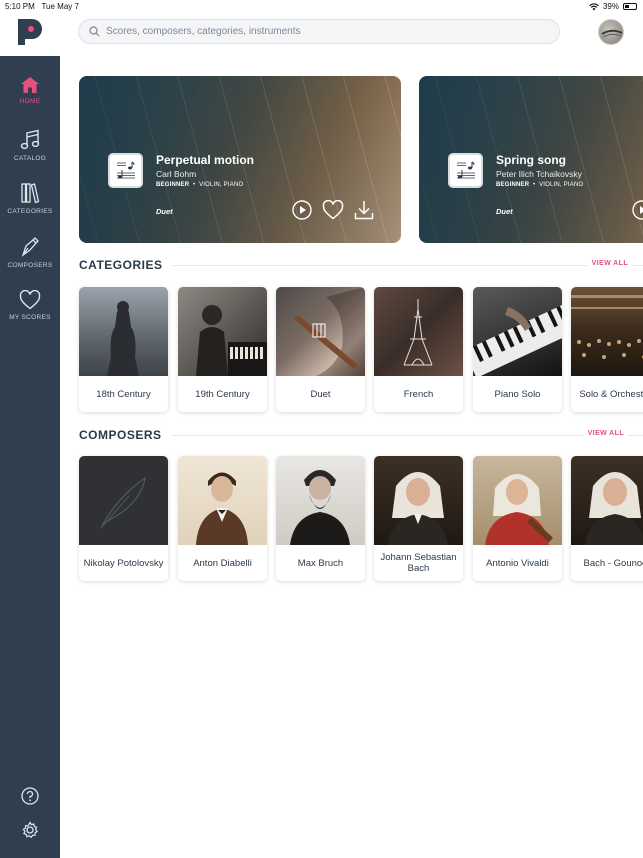  I want to click on category-name: Solo & Orchestra, so click(611, 394).